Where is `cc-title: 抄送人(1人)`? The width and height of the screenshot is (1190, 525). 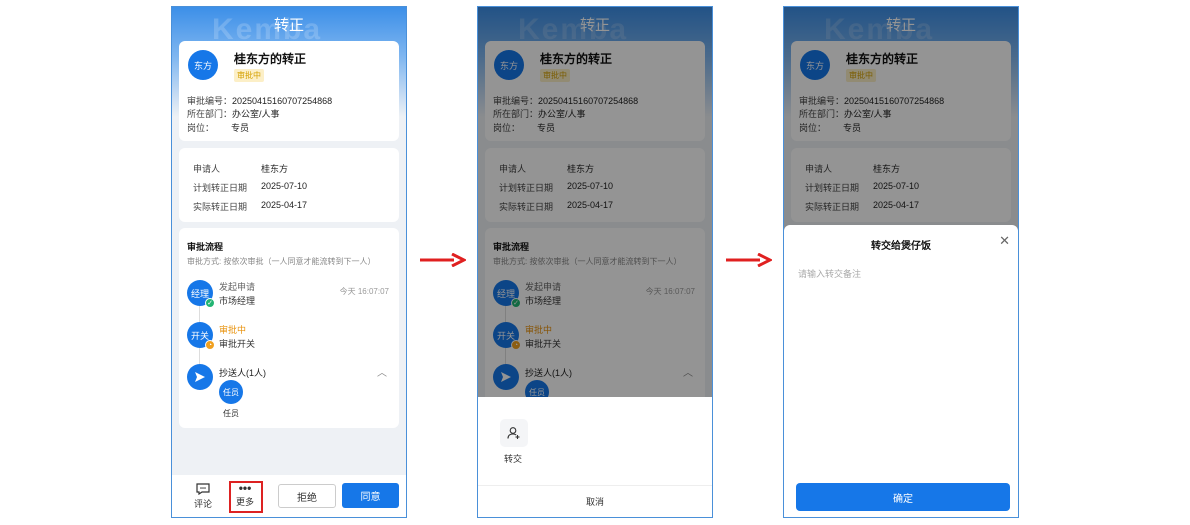 cc-title: 抄送人(1人) is located at coordinates (242, 373).